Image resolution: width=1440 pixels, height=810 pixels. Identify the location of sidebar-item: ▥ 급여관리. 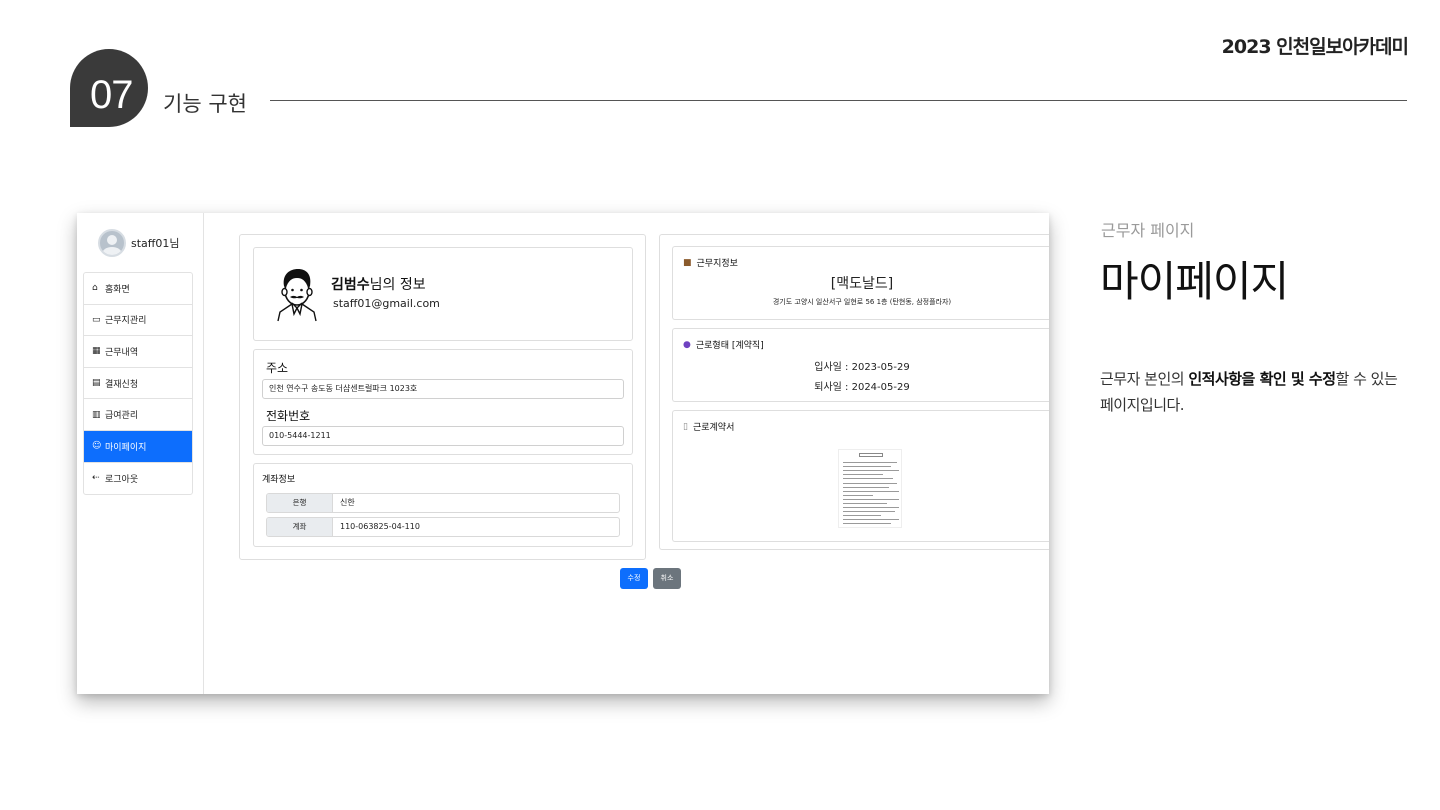
(138, 415).